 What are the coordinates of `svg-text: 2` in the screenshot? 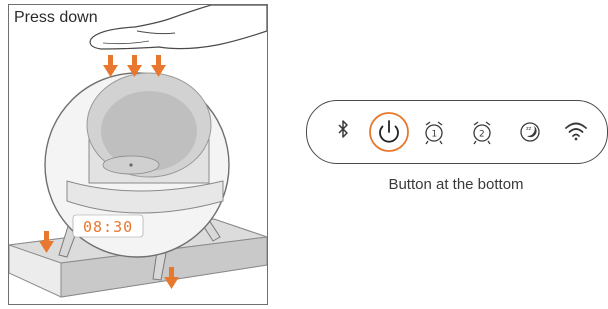 It's located at (482, 135).